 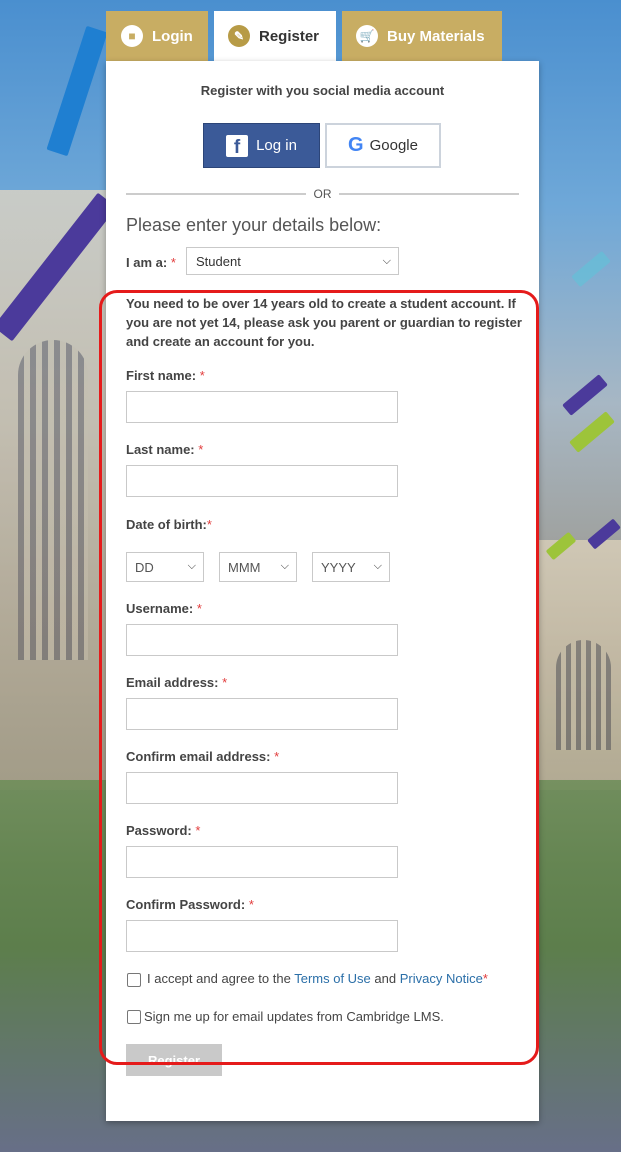 I want to click on google-icon: G, so click(x=356, y=145).